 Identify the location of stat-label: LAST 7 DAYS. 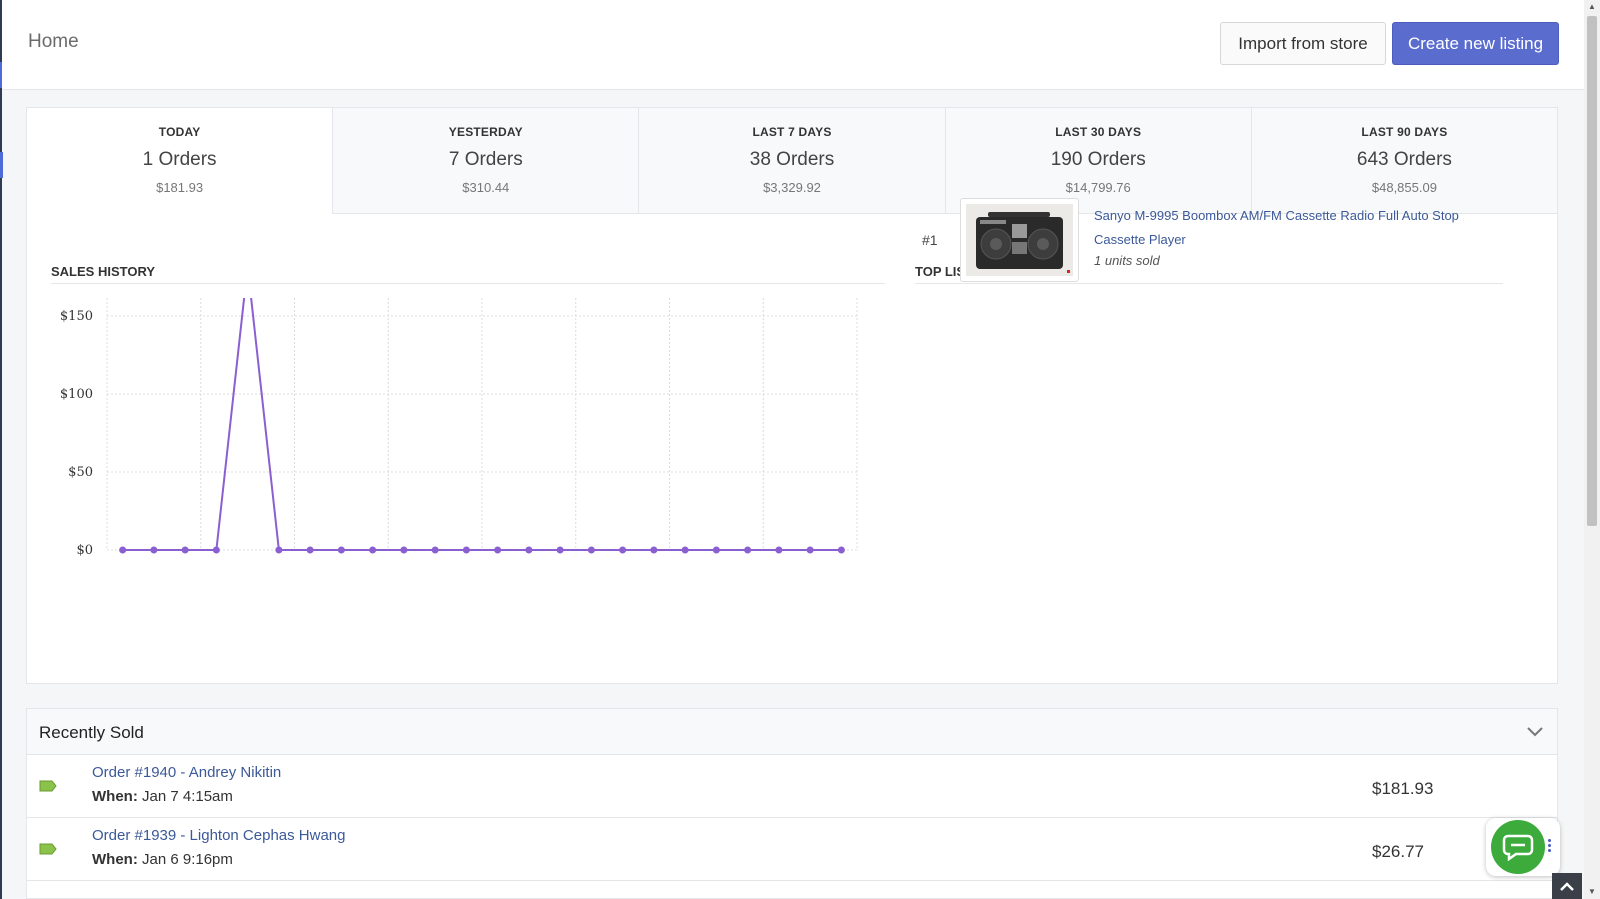
(792, 132).